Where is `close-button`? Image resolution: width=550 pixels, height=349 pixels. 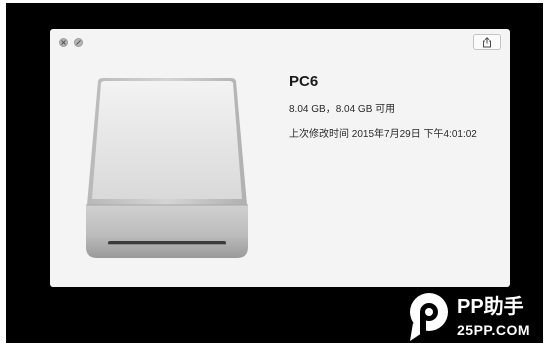
close-button is located at coordinates (63, 42).